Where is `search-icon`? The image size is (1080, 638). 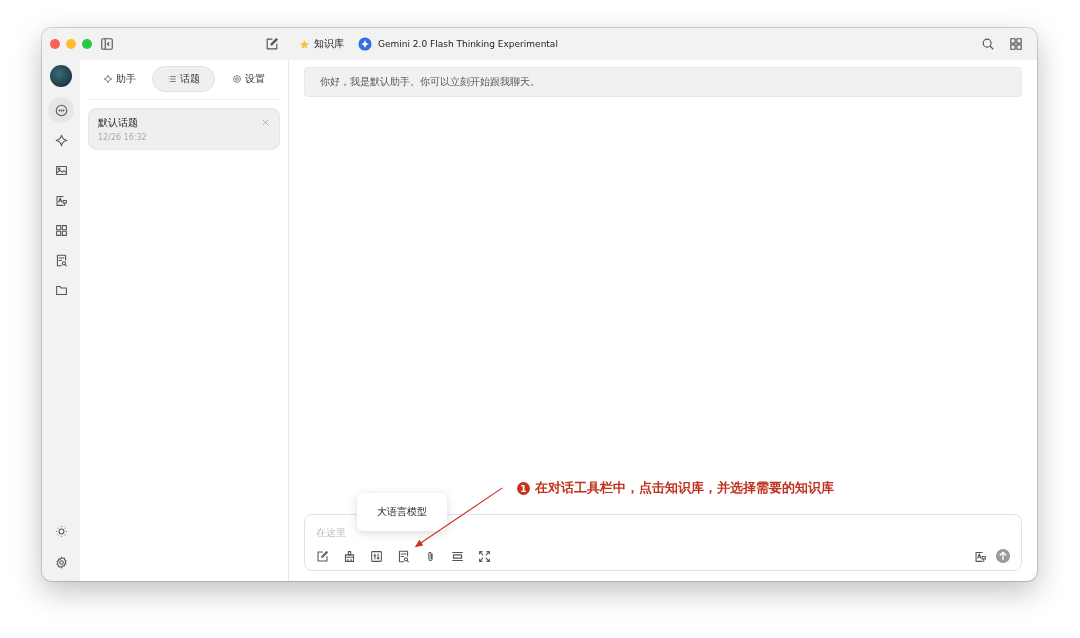
search-icon is located at coordinates (988, 44).